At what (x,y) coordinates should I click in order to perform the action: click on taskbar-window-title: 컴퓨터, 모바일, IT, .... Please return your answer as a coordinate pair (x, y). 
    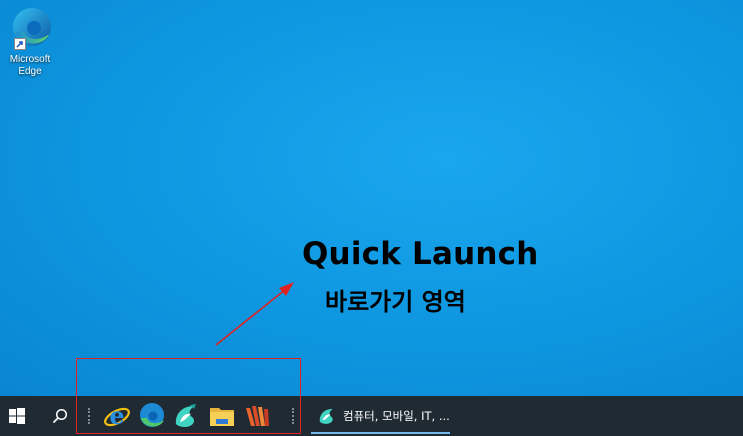
    Looking at the image, I should click on (396, 416).